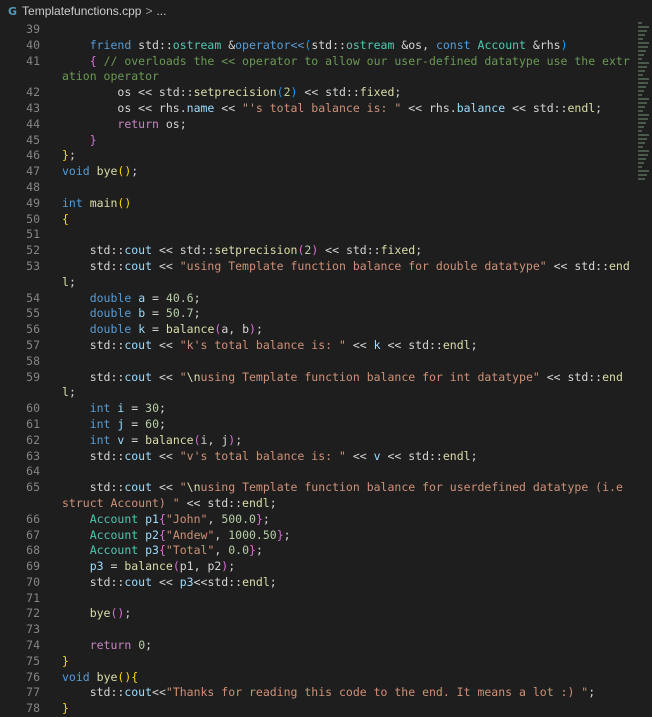 This screenshot has height=717, width=652. What do you see at coordinates (214, 518) in the screenshot?
I see `code-token: ,` at bounding box center [214, 518].